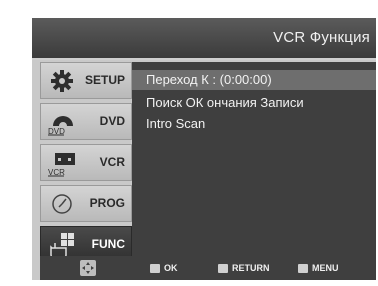 Image resolution: width=378 pixels, height=286 pixels. I want to click on footer-nav, so click(86, 268).